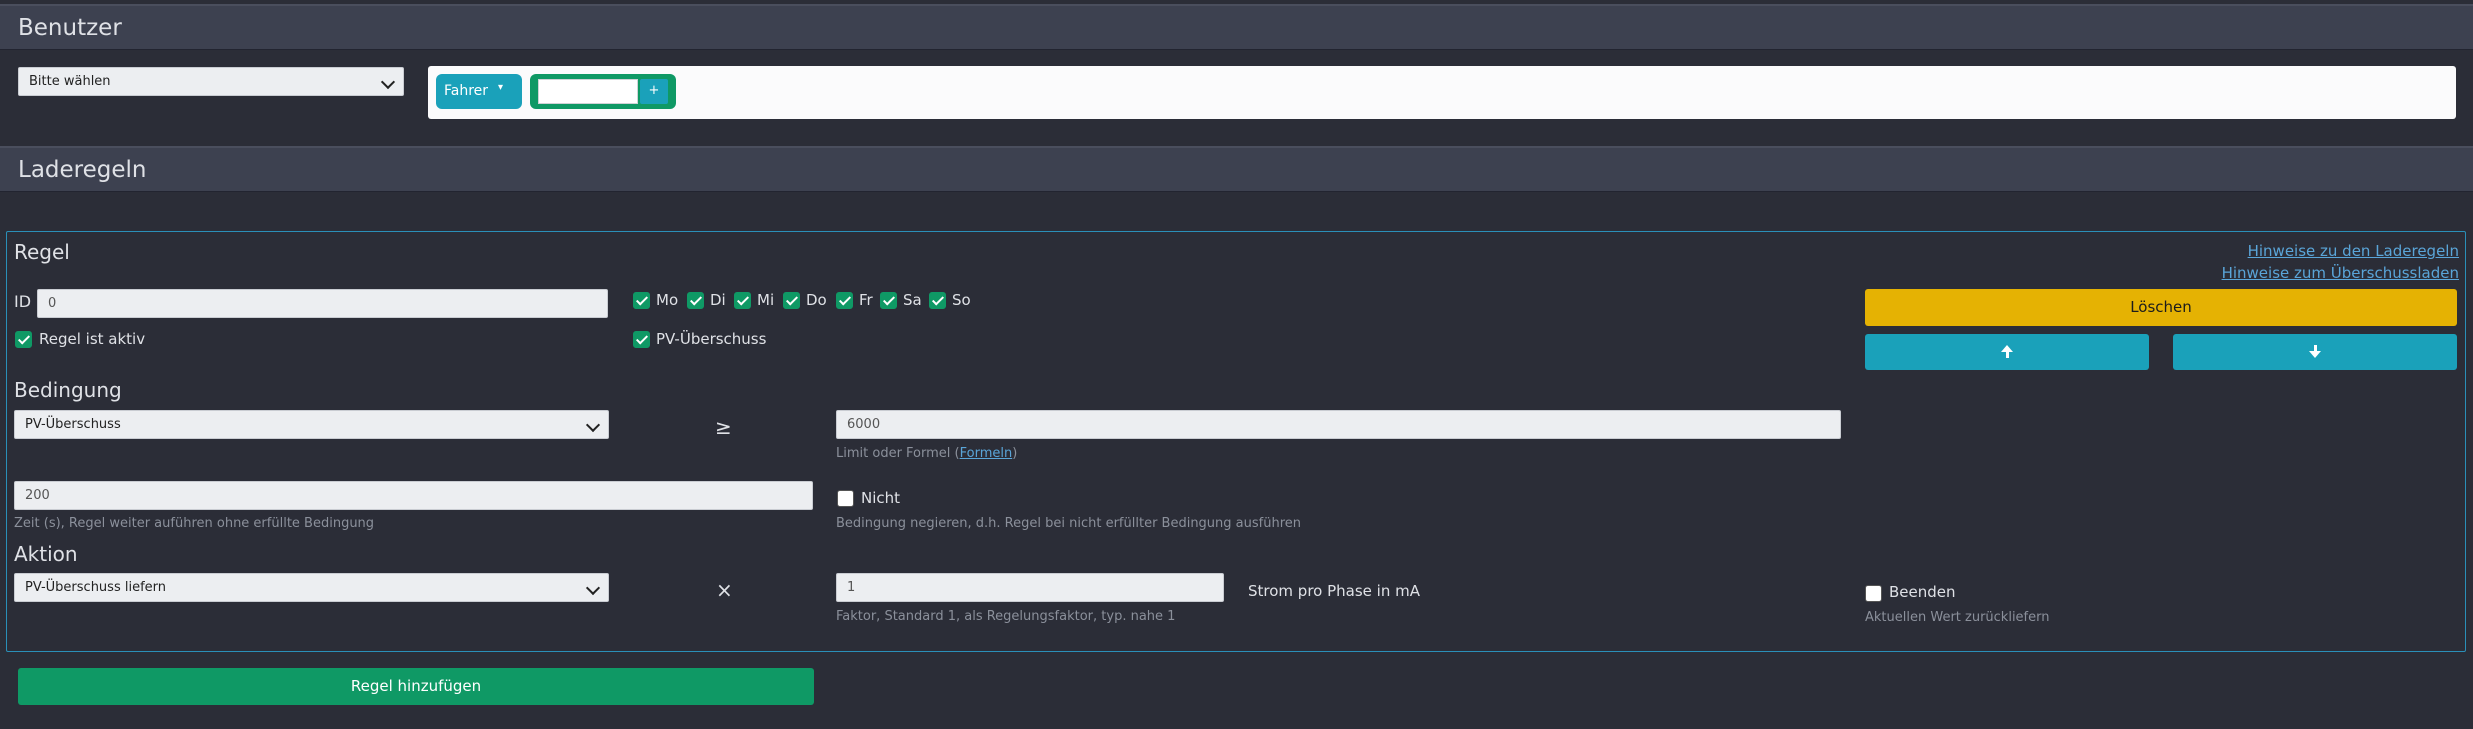  Describe the element at coordinates (937, 300) in the screenshot. I see `day-checkbox-so` at that location.